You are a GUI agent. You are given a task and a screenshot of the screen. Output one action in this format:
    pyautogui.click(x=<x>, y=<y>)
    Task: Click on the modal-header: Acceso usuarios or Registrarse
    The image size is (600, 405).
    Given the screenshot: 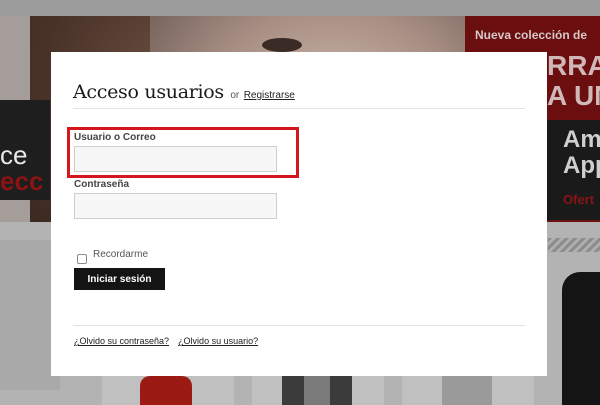 What is the action you would take?
    pyautogui.click(x=299, y=95)
    